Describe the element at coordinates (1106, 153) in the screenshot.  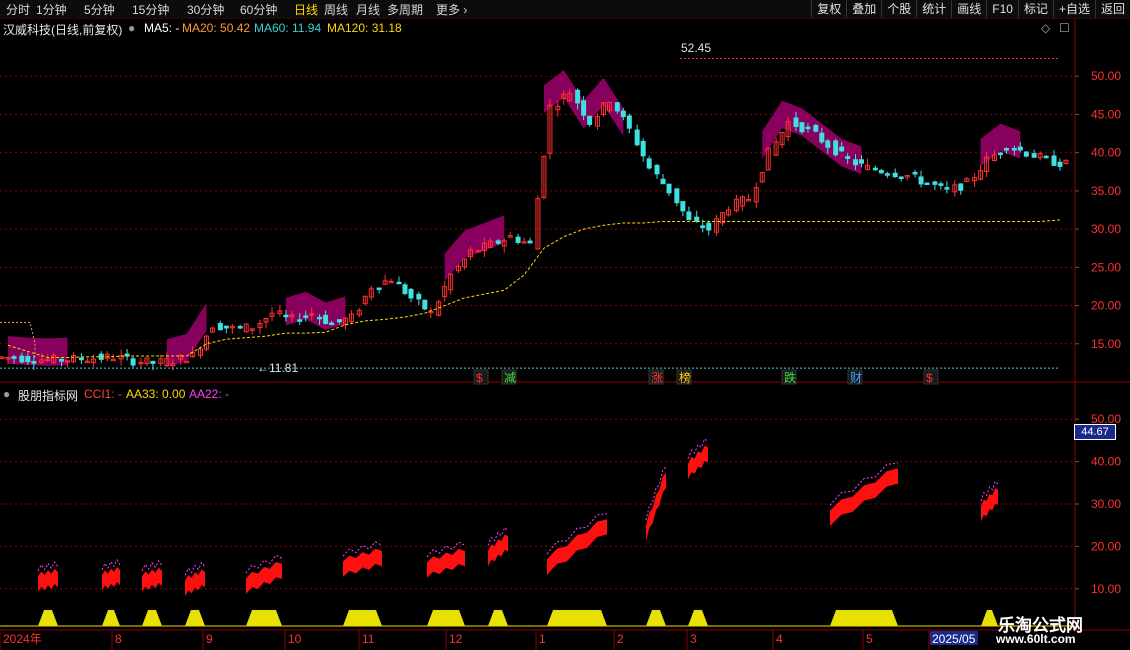
I see `price-tick-label: 40.00` at that location.